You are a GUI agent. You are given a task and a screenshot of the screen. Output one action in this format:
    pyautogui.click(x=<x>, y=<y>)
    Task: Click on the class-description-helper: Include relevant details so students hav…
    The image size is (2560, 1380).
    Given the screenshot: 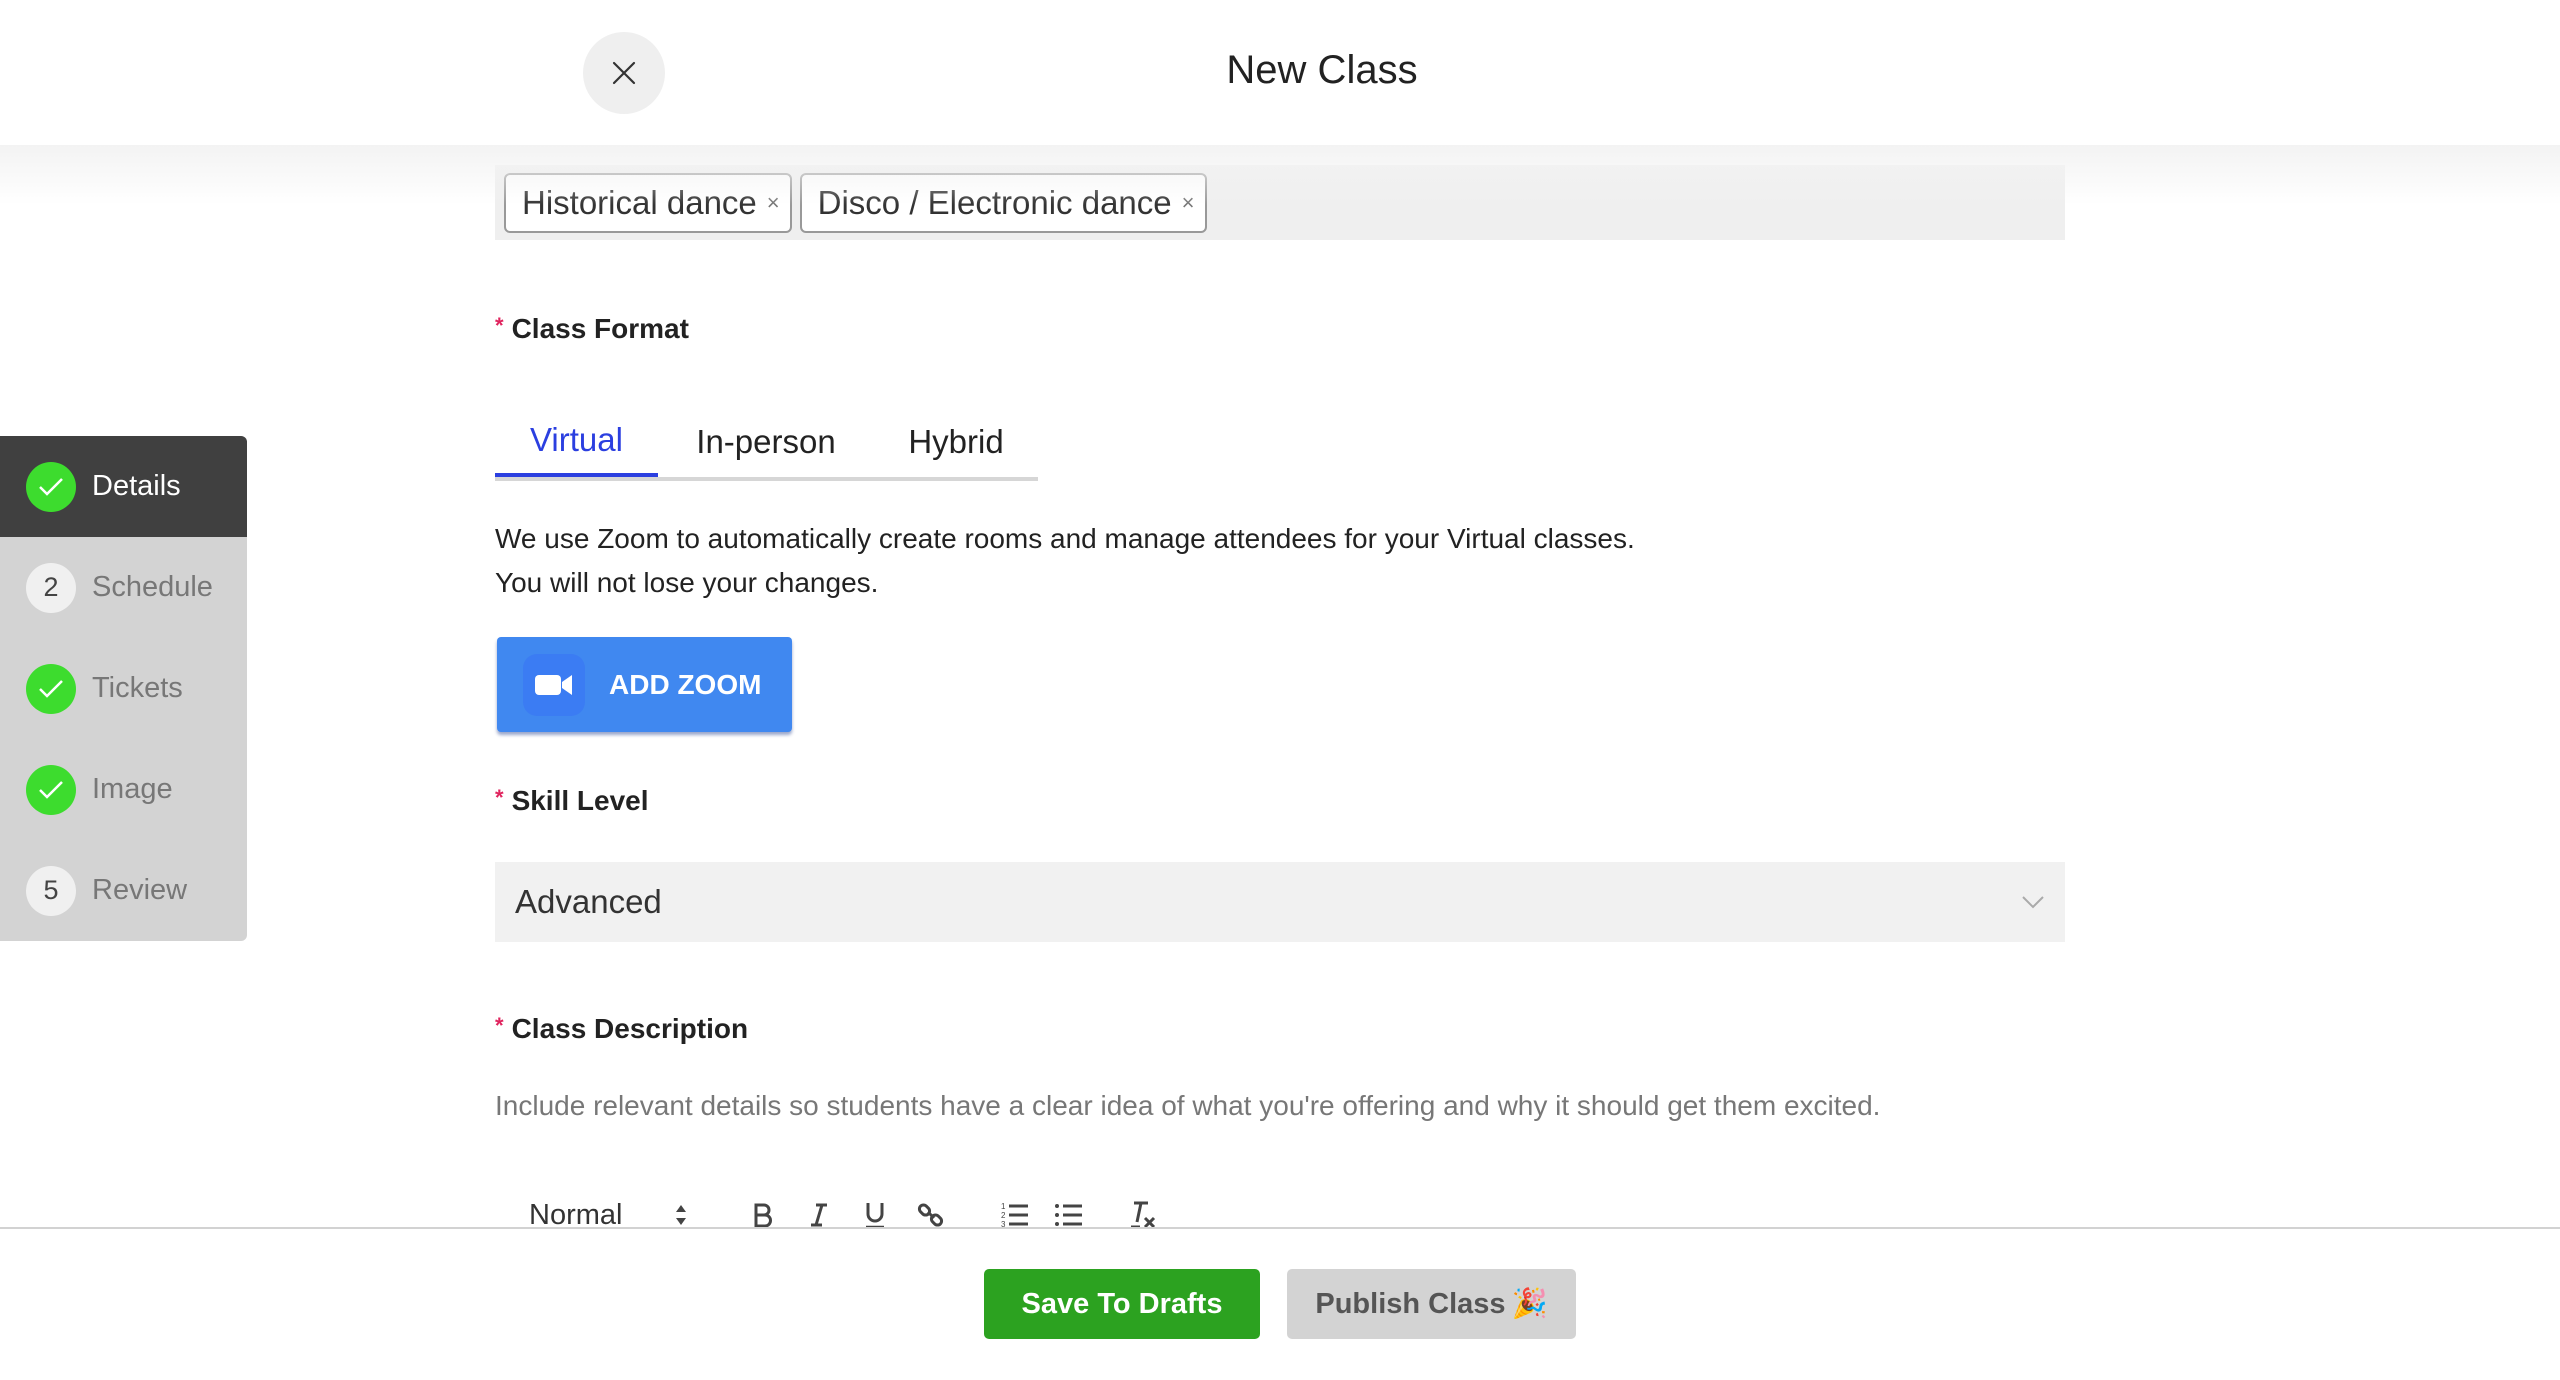 What is the action you would take?
    pyautogui.click(x=1188, y=1105)
    